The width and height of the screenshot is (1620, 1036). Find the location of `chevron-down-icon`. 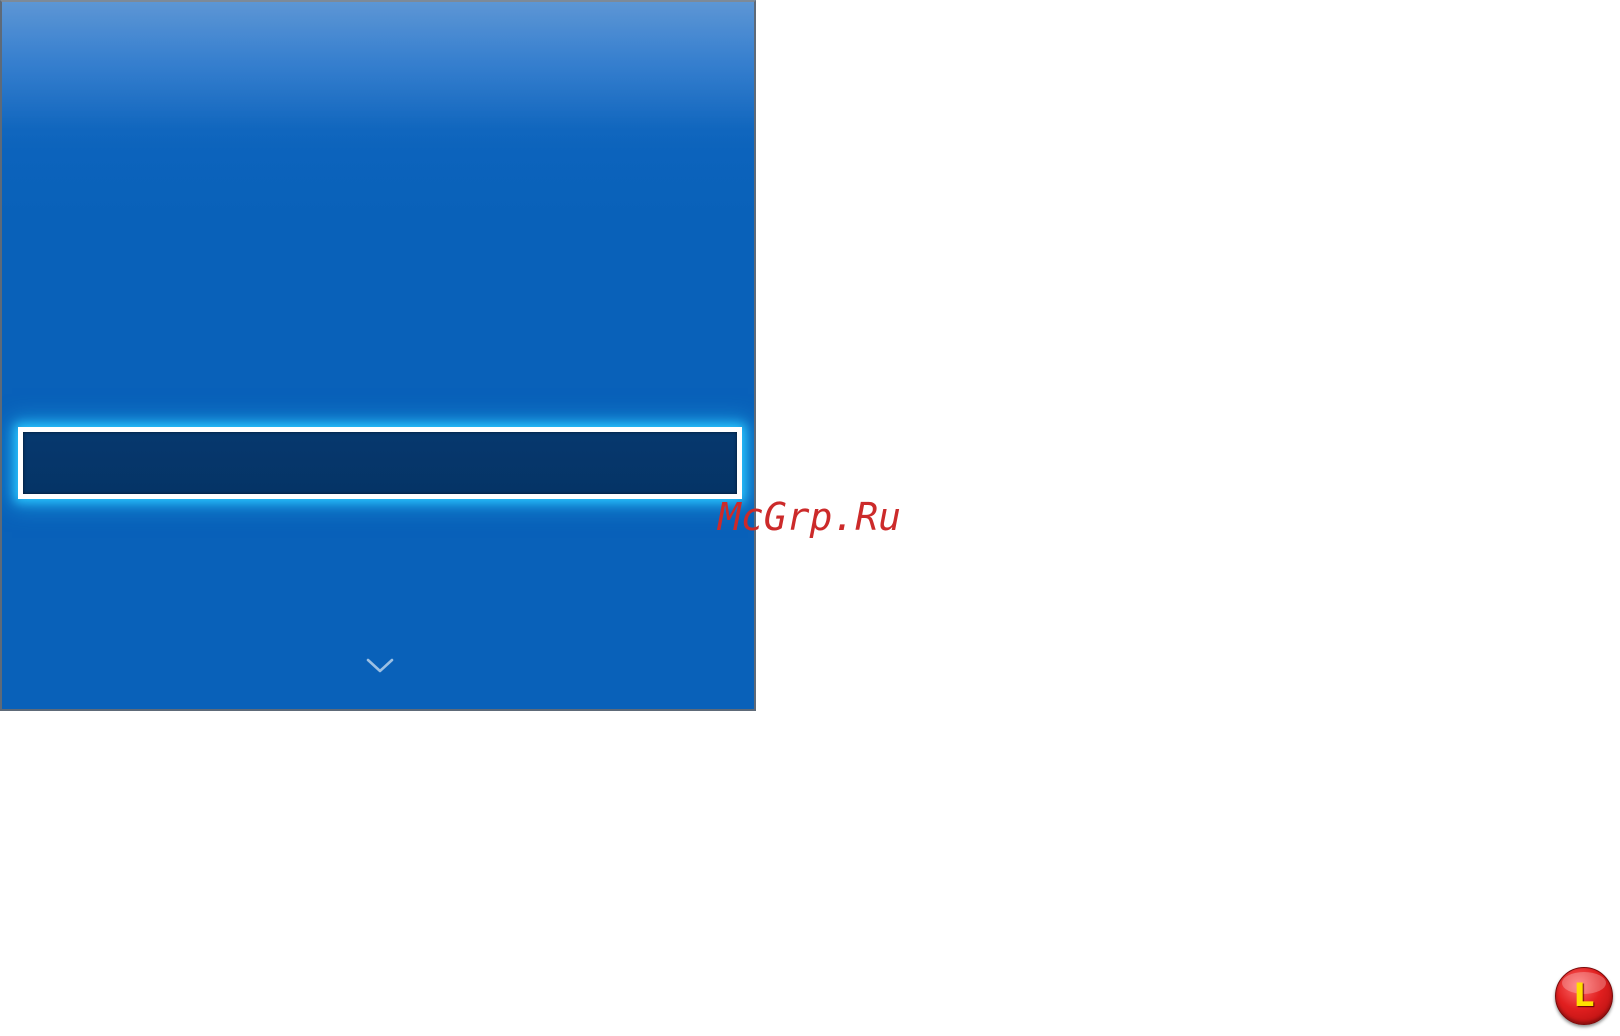

chevron-down-icon is located at coordinates (380, 666).